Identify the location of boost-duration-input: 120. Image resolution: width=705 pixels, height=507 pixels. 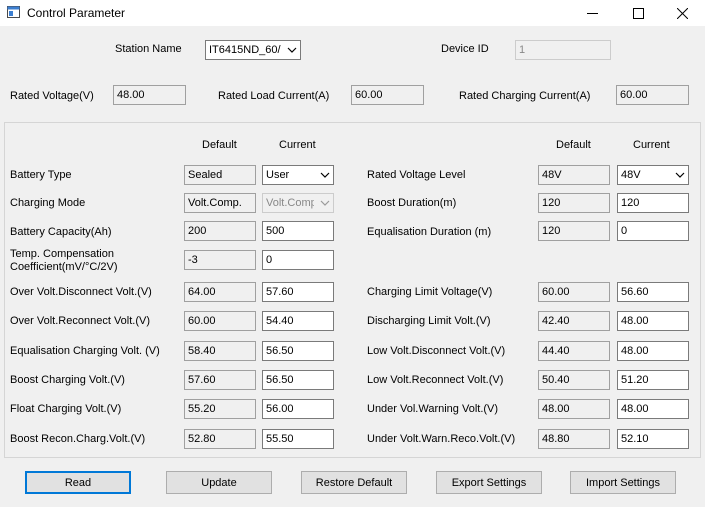
(653, 203).